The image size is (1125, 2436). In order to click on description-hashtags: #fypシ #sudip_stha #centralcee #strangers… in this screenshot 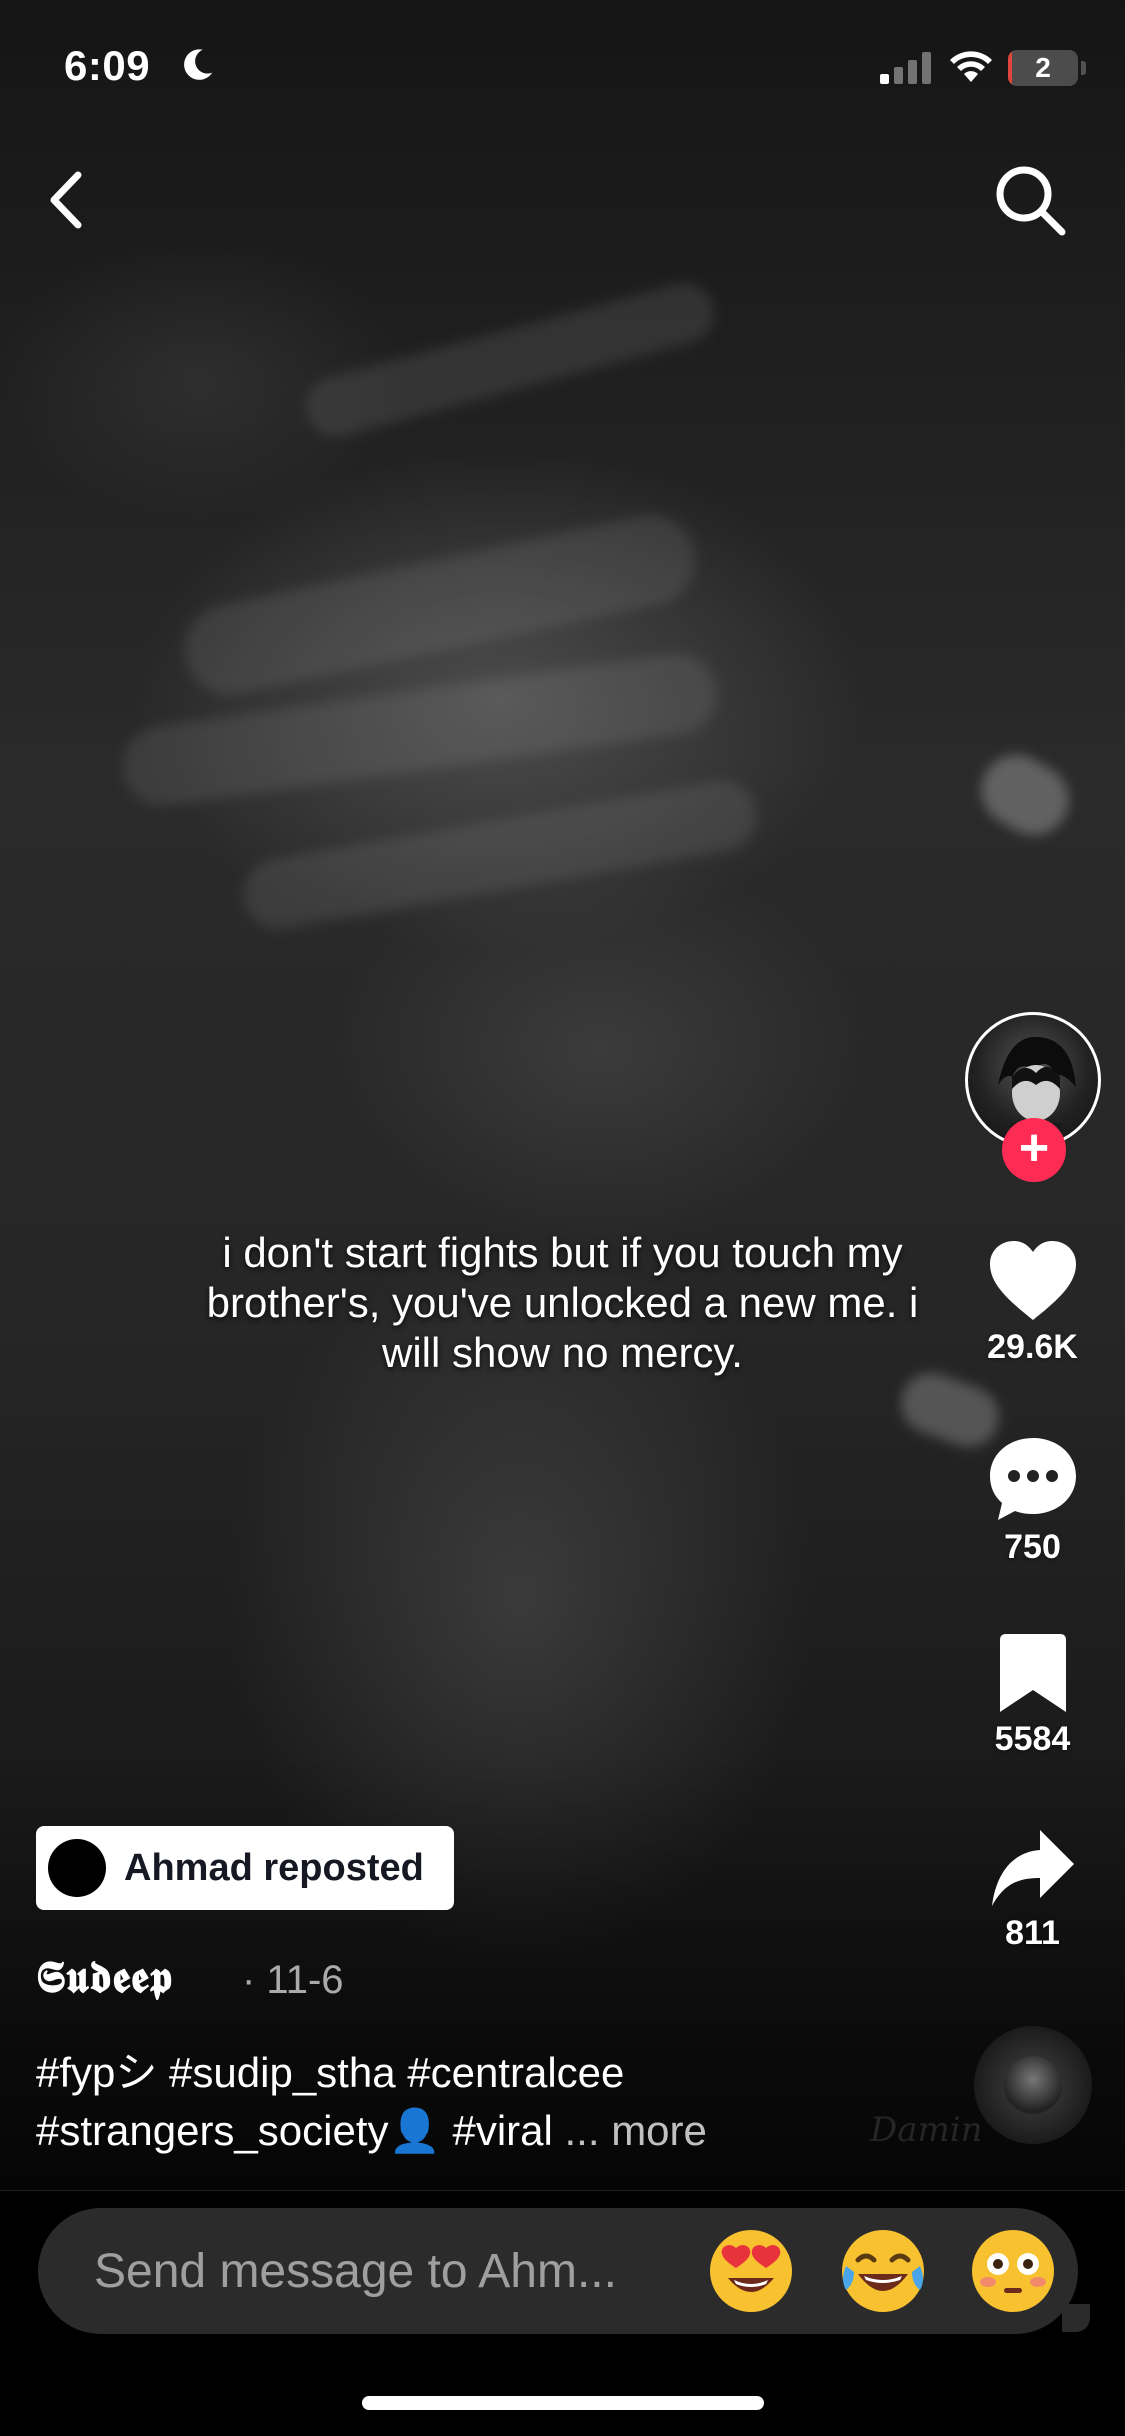, I will do `click(330, 2101)`.